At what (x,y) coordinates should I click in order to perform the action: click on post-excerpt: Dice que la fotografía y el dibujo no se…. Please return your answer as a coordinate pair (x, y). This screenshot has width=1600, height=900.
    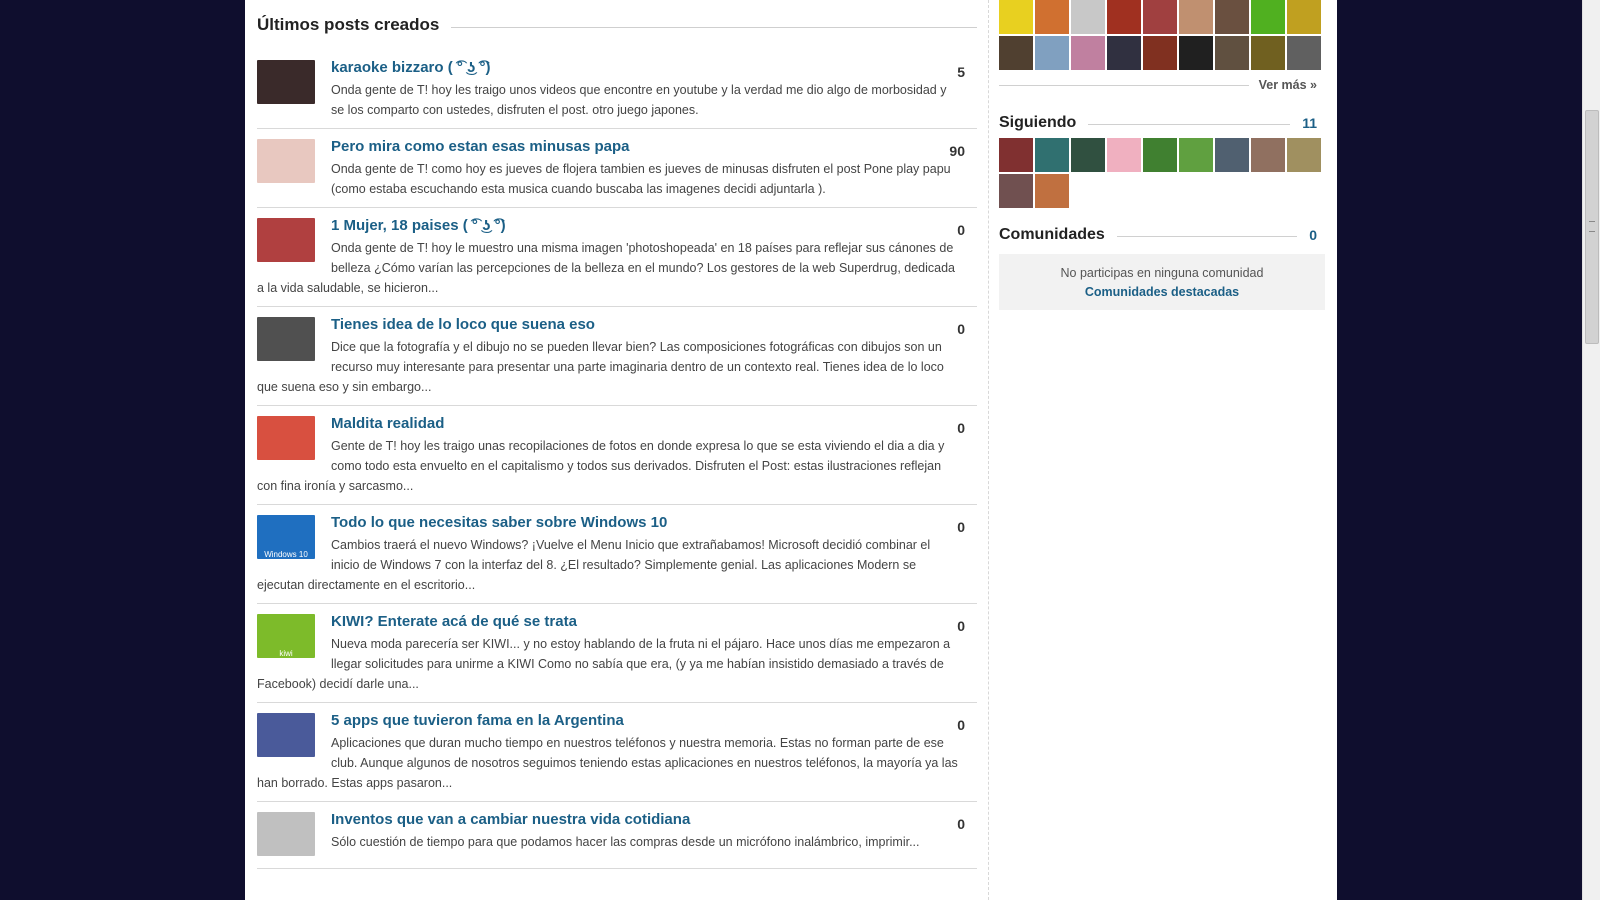
    Looking at the image, I should click on (600, 367).